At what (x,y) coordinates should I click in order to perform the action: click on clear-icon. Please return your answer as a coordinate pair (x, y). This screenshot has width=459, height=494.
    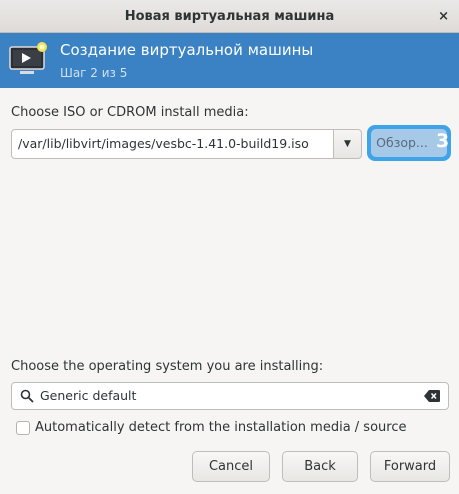
    Looking at the image, I should click on (432, 396).